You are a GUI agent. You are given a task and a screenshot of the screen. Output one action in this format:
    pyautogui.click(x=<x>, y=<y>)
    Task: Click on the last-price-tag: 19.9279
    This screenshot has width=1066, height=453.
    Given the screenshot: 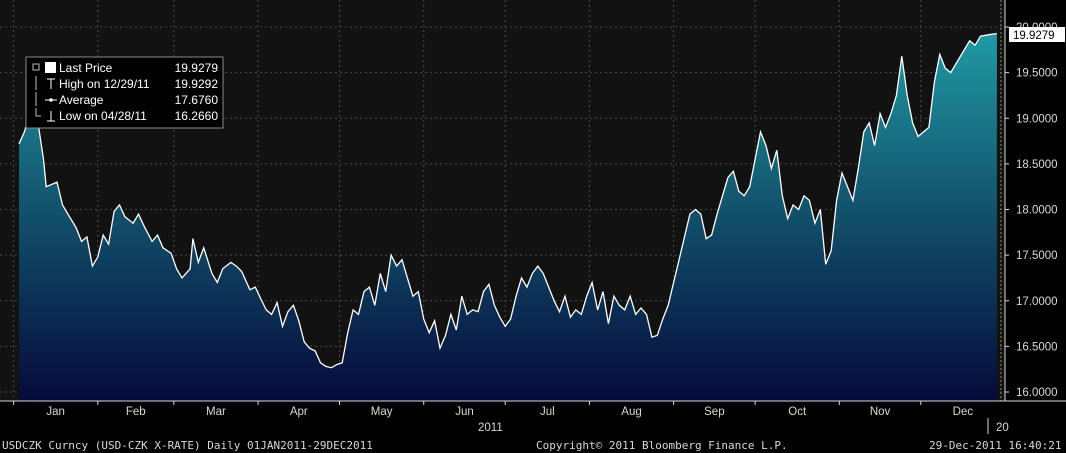 What is the action you would take?
    pyautogui.click(x=1037, y=34)
    